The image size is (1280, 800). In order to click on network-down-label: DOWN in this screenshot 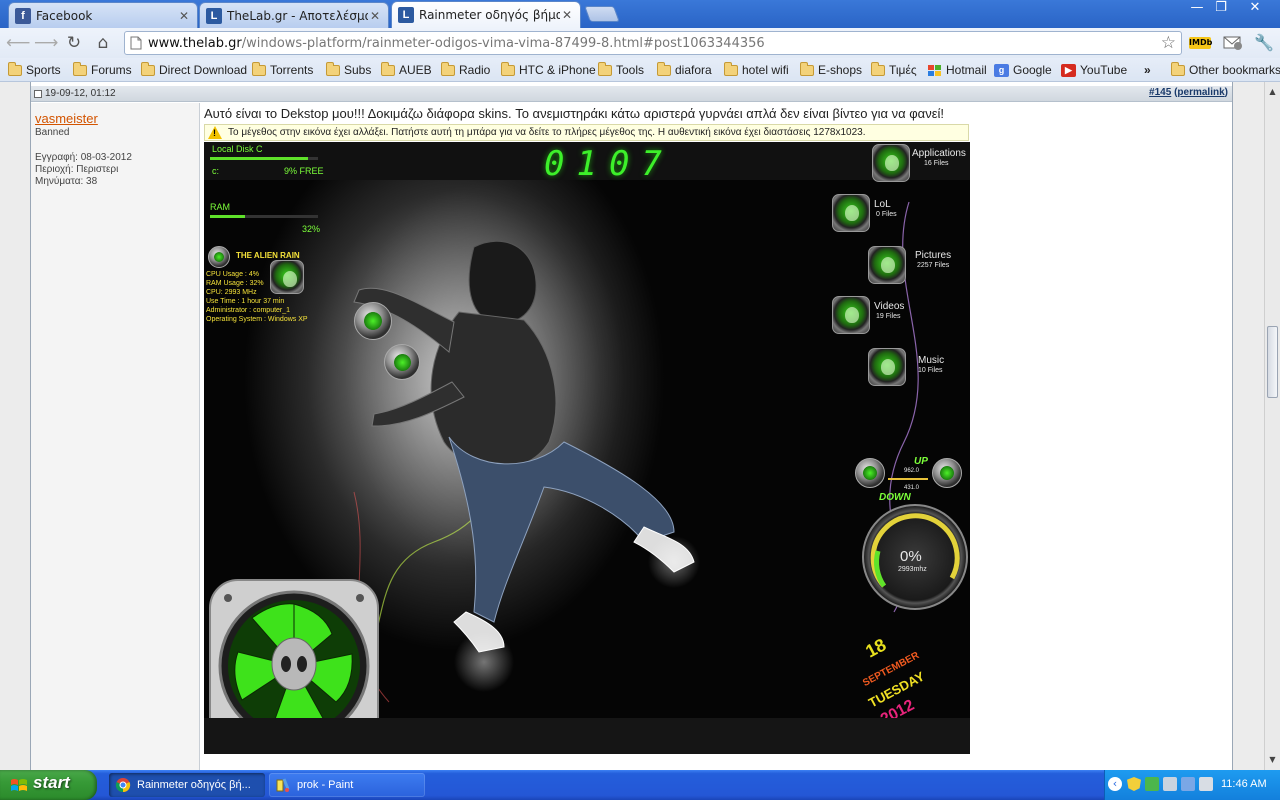, I will do `click(895, 497)`.